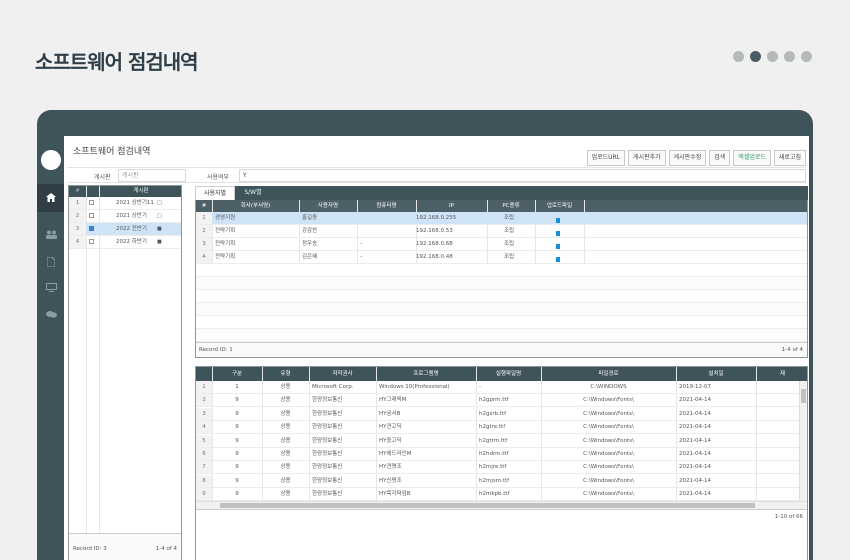 This screenshot has width=850, height=560. Describe the element at coordinates (51, 262) in the screenshot. I see `document-icon` at that location.